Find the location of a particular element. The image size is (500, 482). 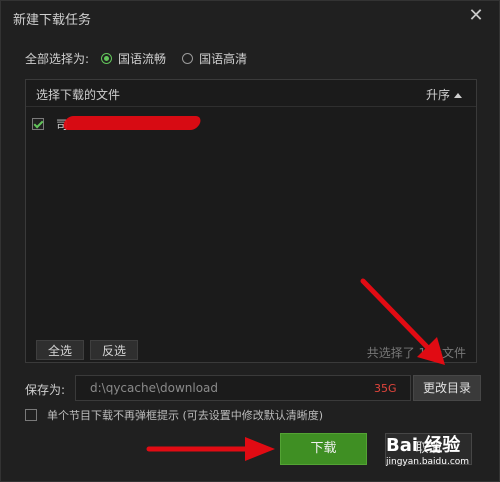

watermark-url: jingyan.baidu.com is located at coordinates (428, 462).